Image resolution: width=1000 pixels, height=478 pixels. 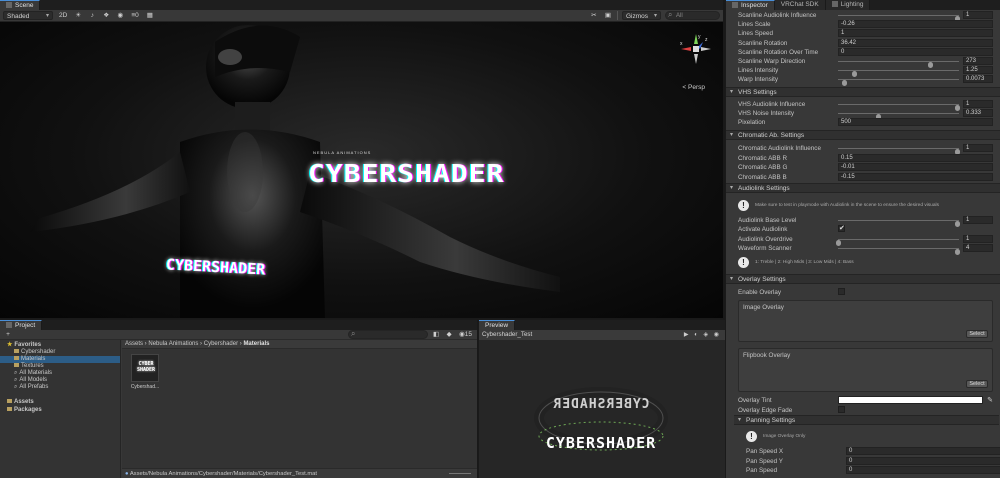 What do you see at coordinates (150, 15) in the screenshot?
I see `grid-toggle-icon: ▦` at bounding box center [150, 15].